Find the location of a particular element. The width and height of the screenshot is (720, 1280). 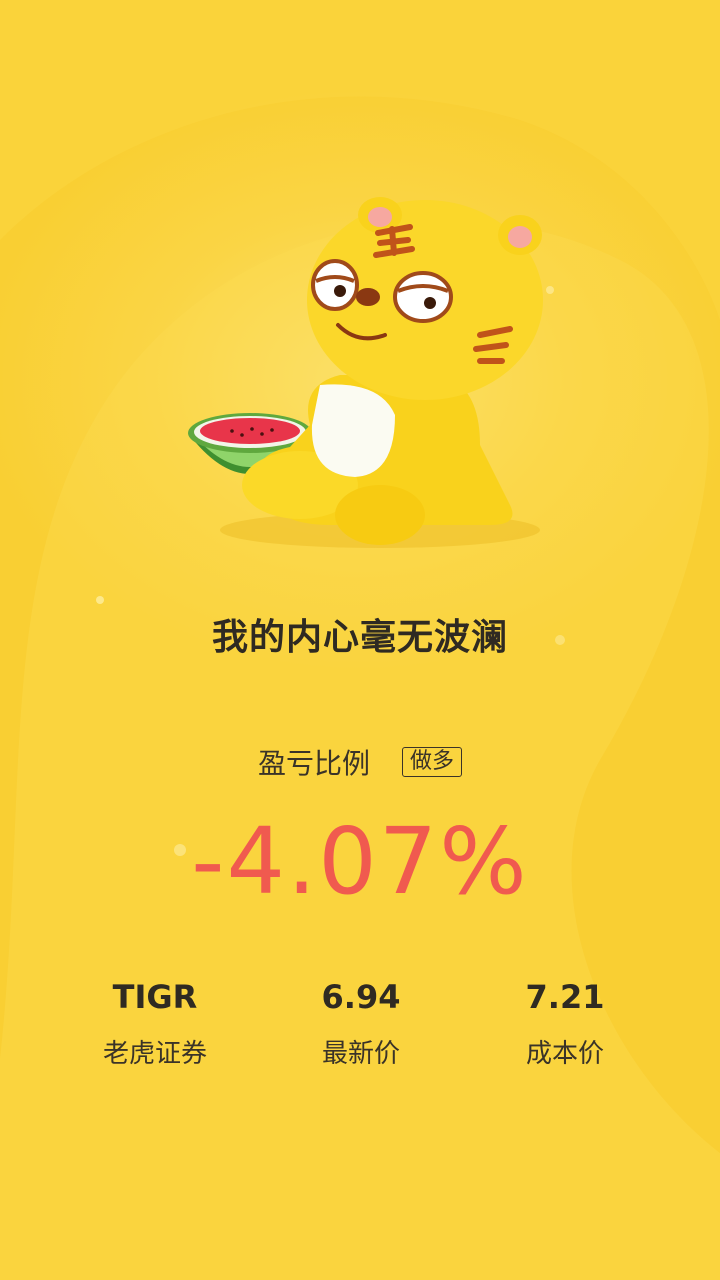

stat-latest-price-label: 最新价 is located at coordinates (360, 1054).